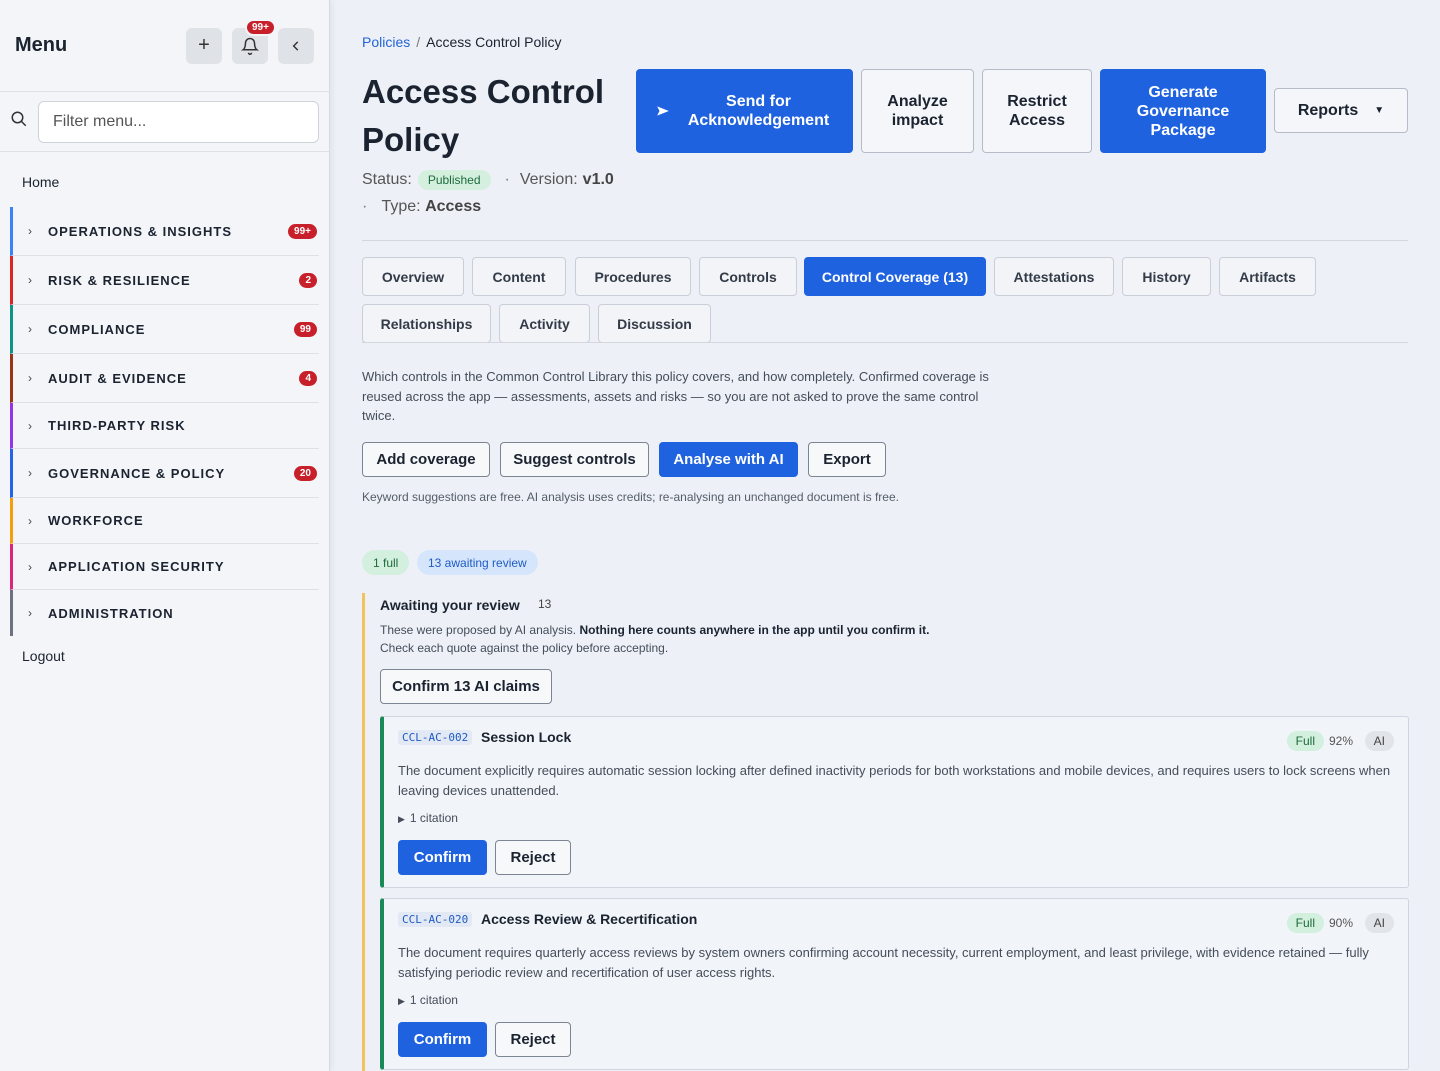 The height and width of the screenshot is (1071, 1440). What do you see at coordinates (96, 520) in the screenshot?
I see `sidebar-section-label: WORKFORCE` at bounding box center [96, 520].